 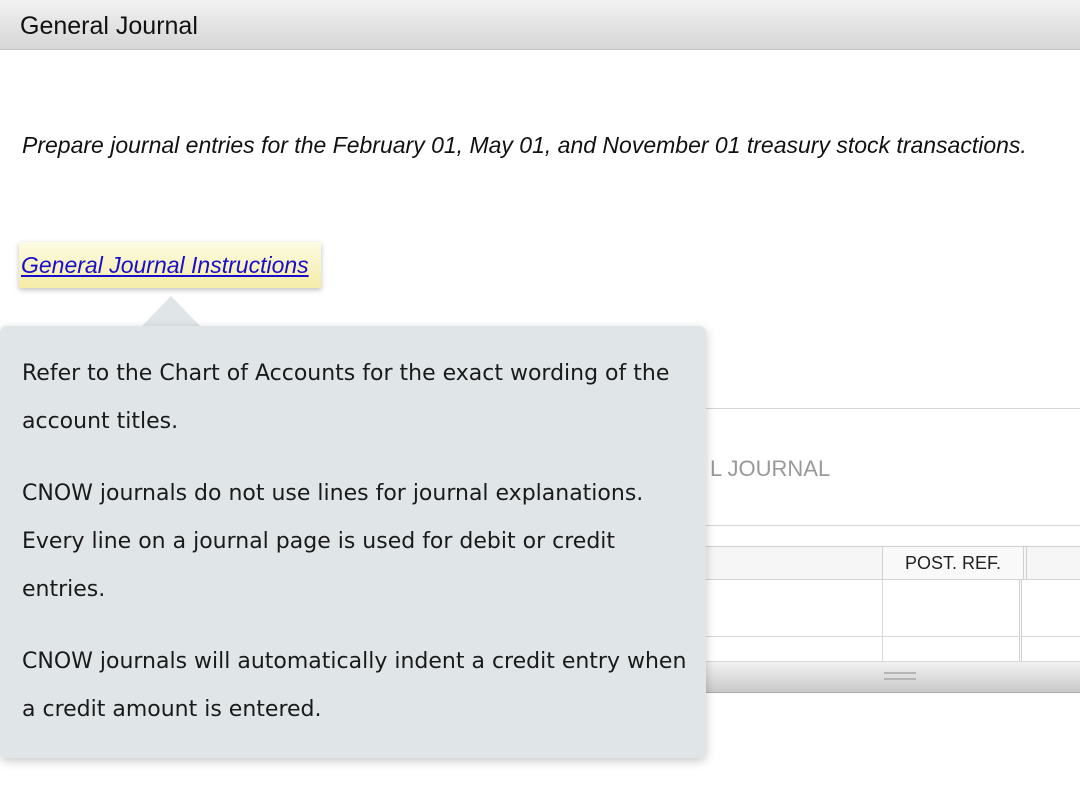 I want to click on column-header-next, so click(x=1053, y=563).